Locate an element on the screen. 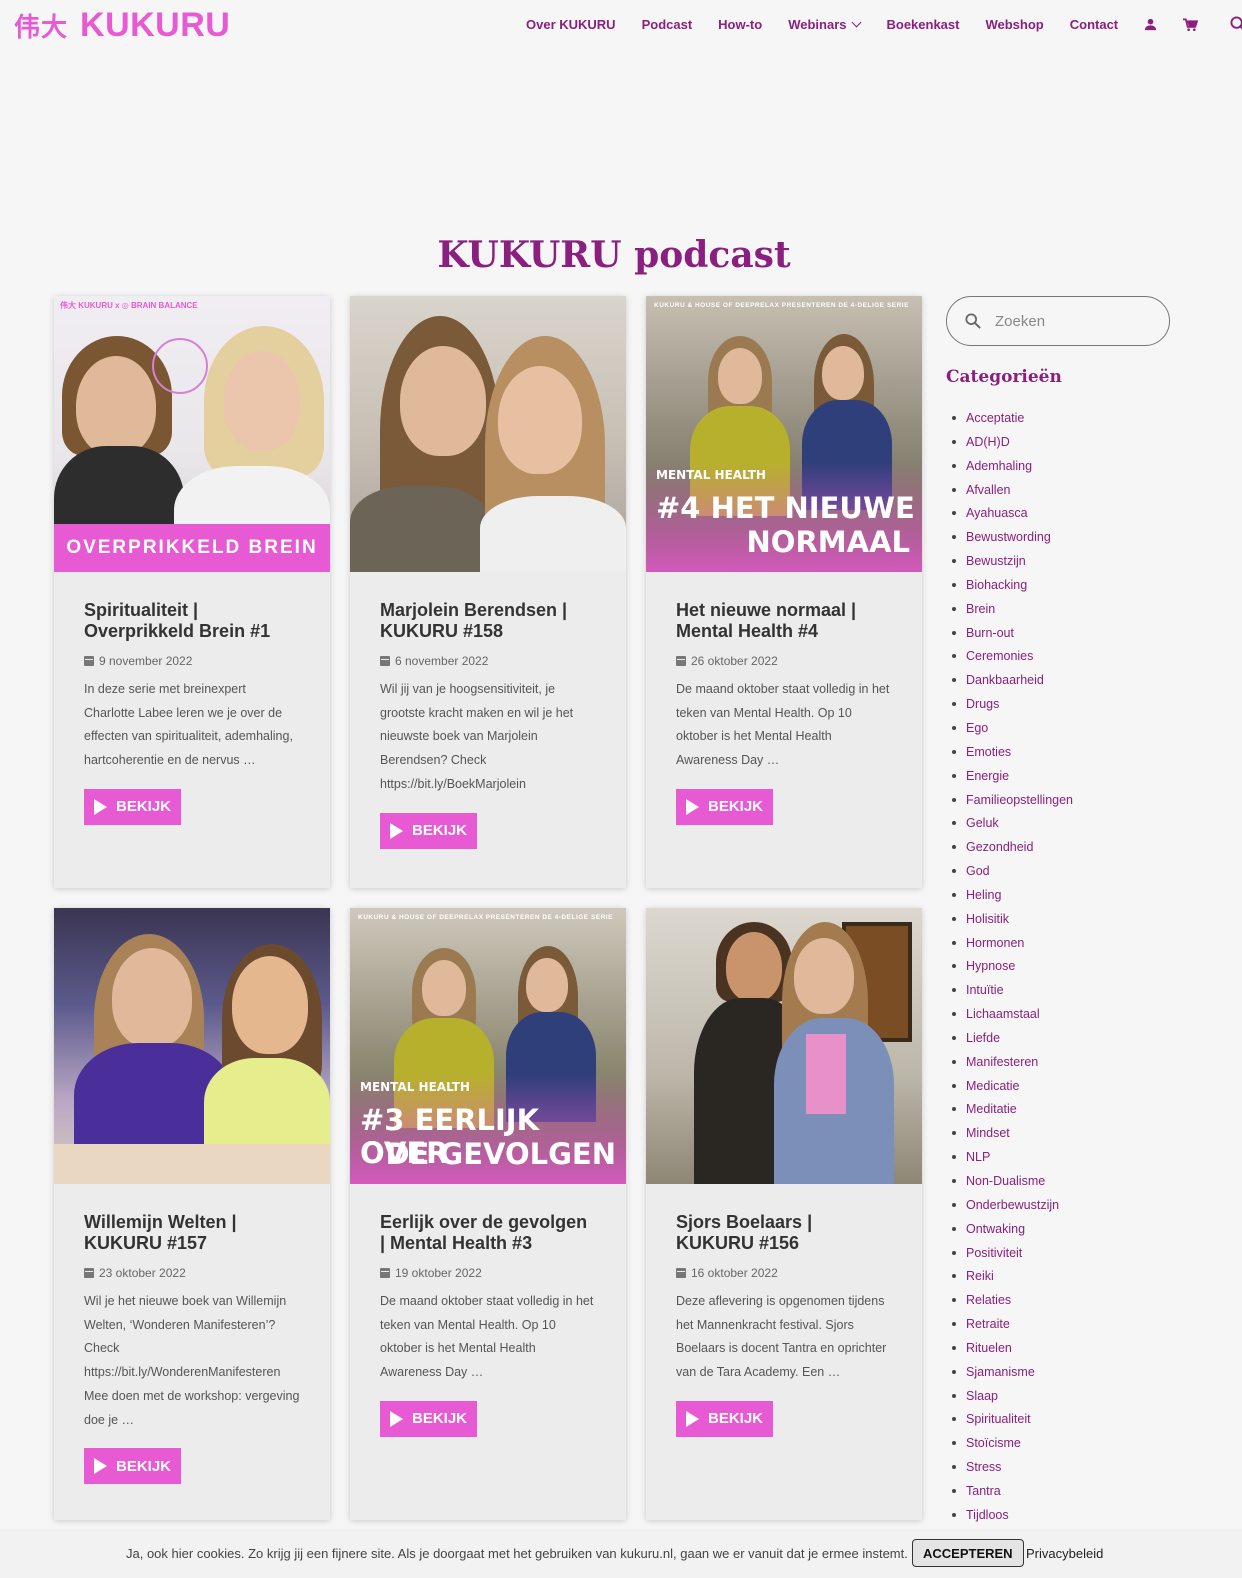  post-title: Willemijn Welten | KUKURU #157 is located at coordinates (192, 1233).